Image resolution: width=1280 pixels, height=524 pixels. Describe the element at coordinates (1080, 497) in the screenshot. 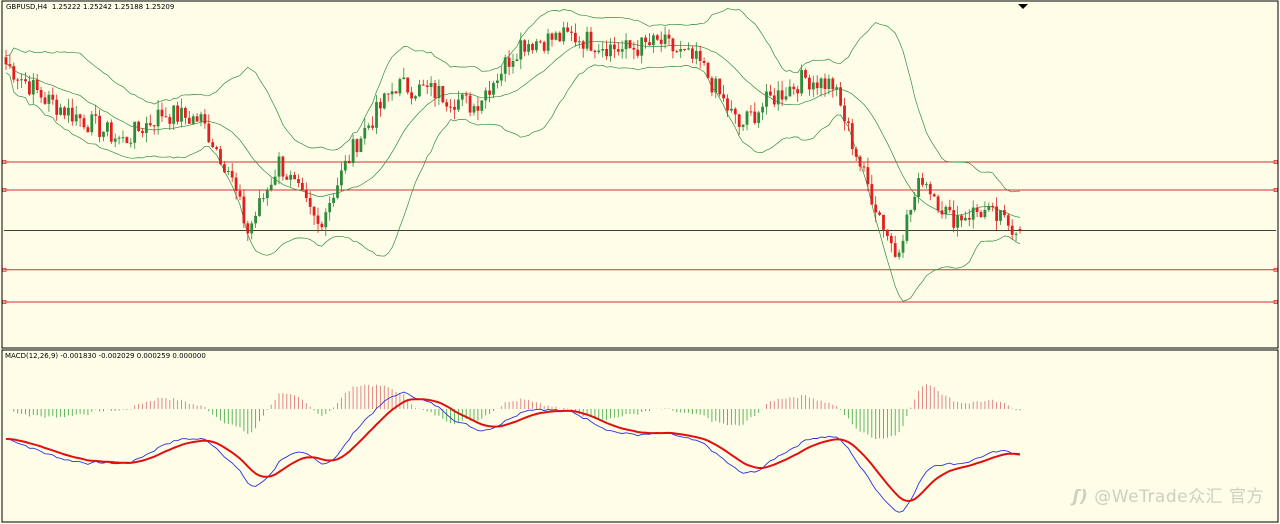

I see `wechat-logo-icon: ʃ)` at that location.